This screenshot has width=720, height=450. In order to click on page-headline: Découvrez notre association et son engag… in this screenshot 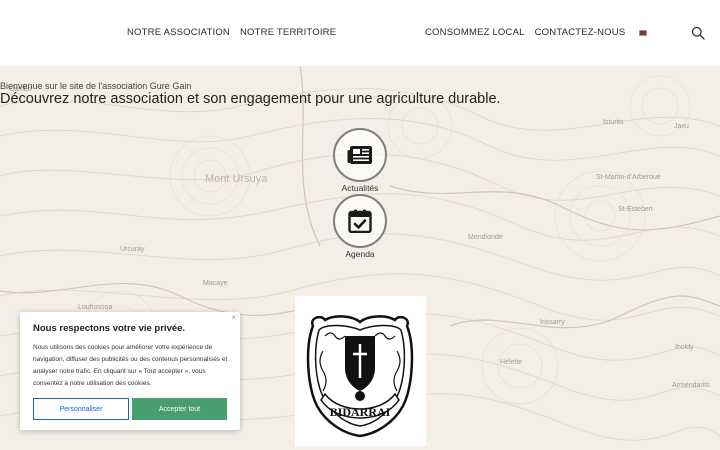, I will do `click(250, 99)`.